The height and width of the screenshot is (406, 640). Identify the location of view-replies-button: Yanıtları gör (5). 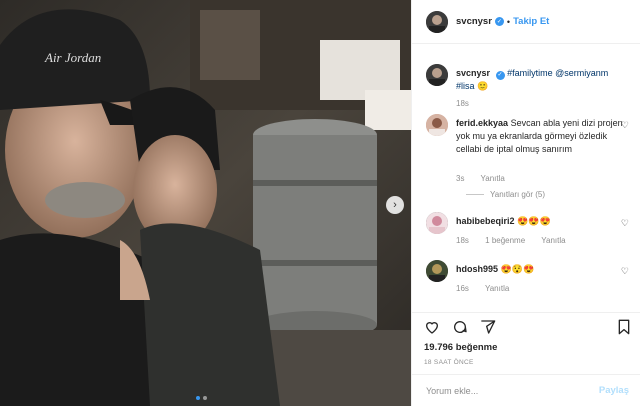
(505, 194).